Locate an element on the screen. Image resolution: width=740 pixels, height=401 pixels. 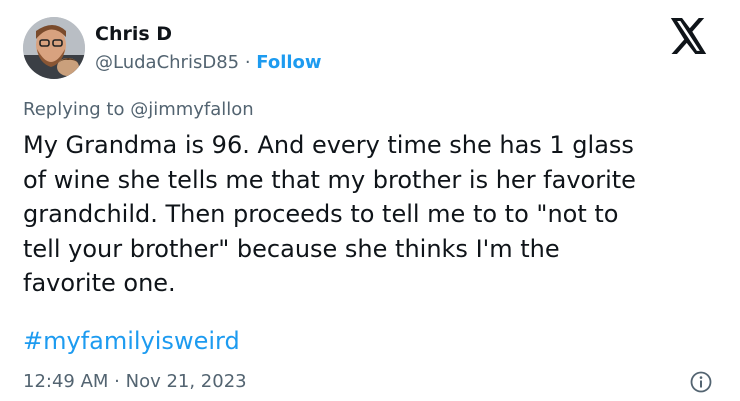
avatar is located at coordinates (54, 48).